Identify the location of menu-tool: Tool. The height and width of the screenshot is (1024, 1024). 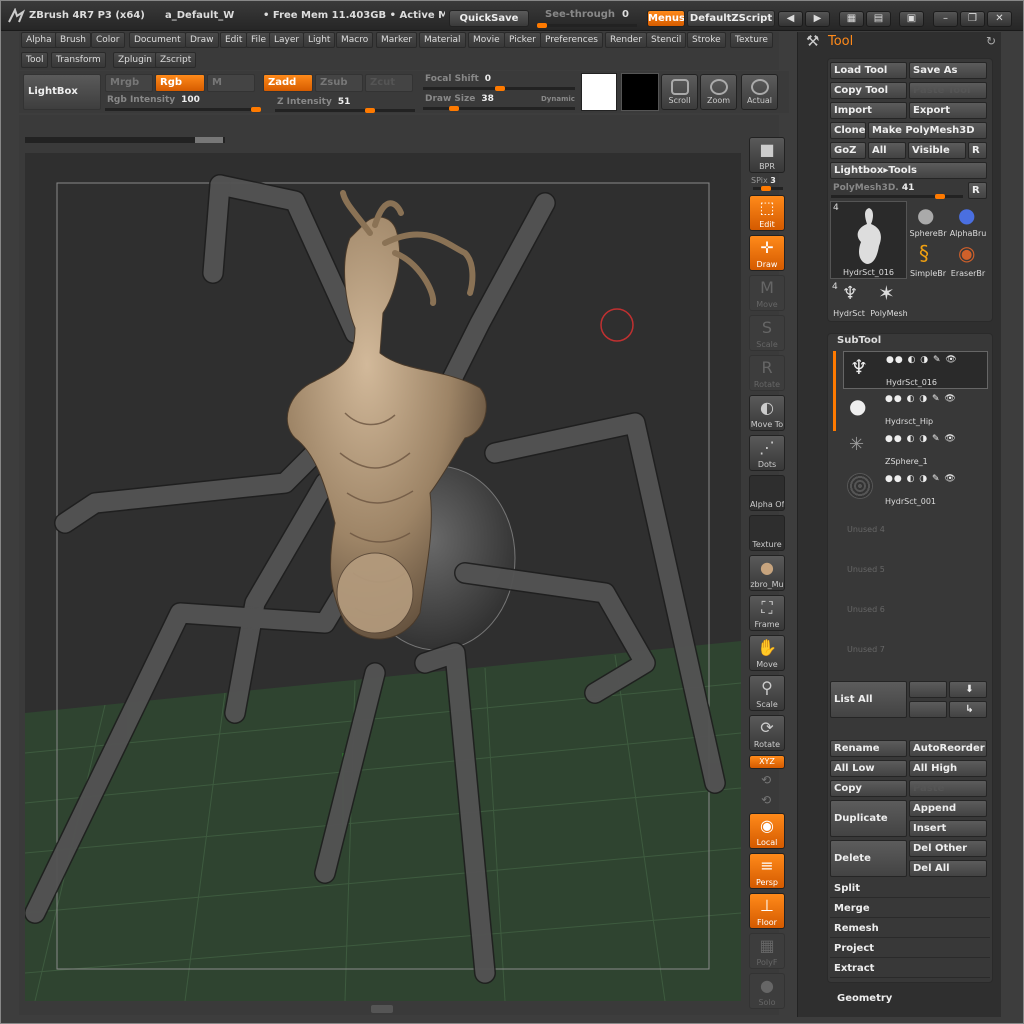
(35, 60).